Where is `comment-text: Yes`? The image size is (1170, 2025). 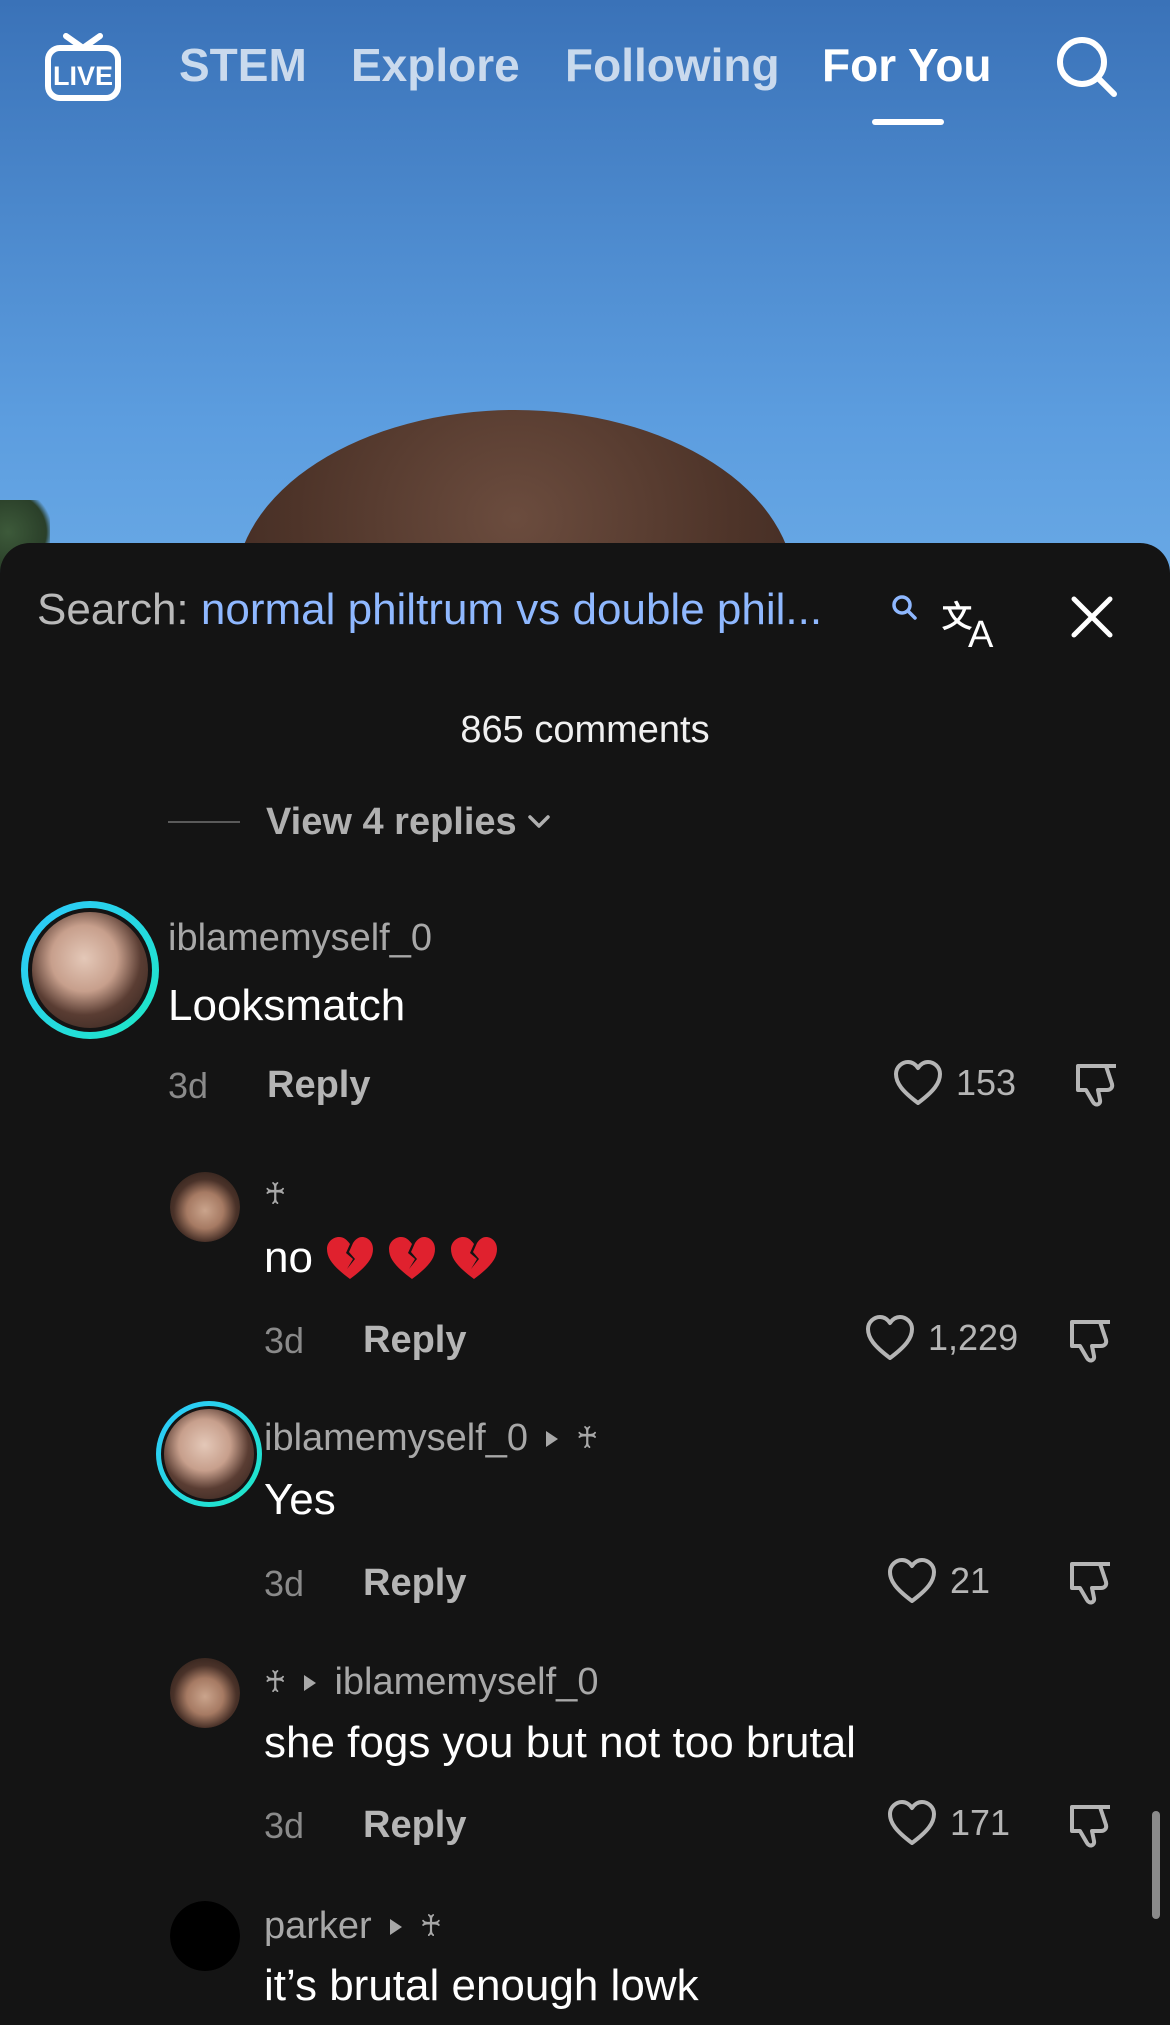 comment-text: Yes is located at coordinates (300, 1500).